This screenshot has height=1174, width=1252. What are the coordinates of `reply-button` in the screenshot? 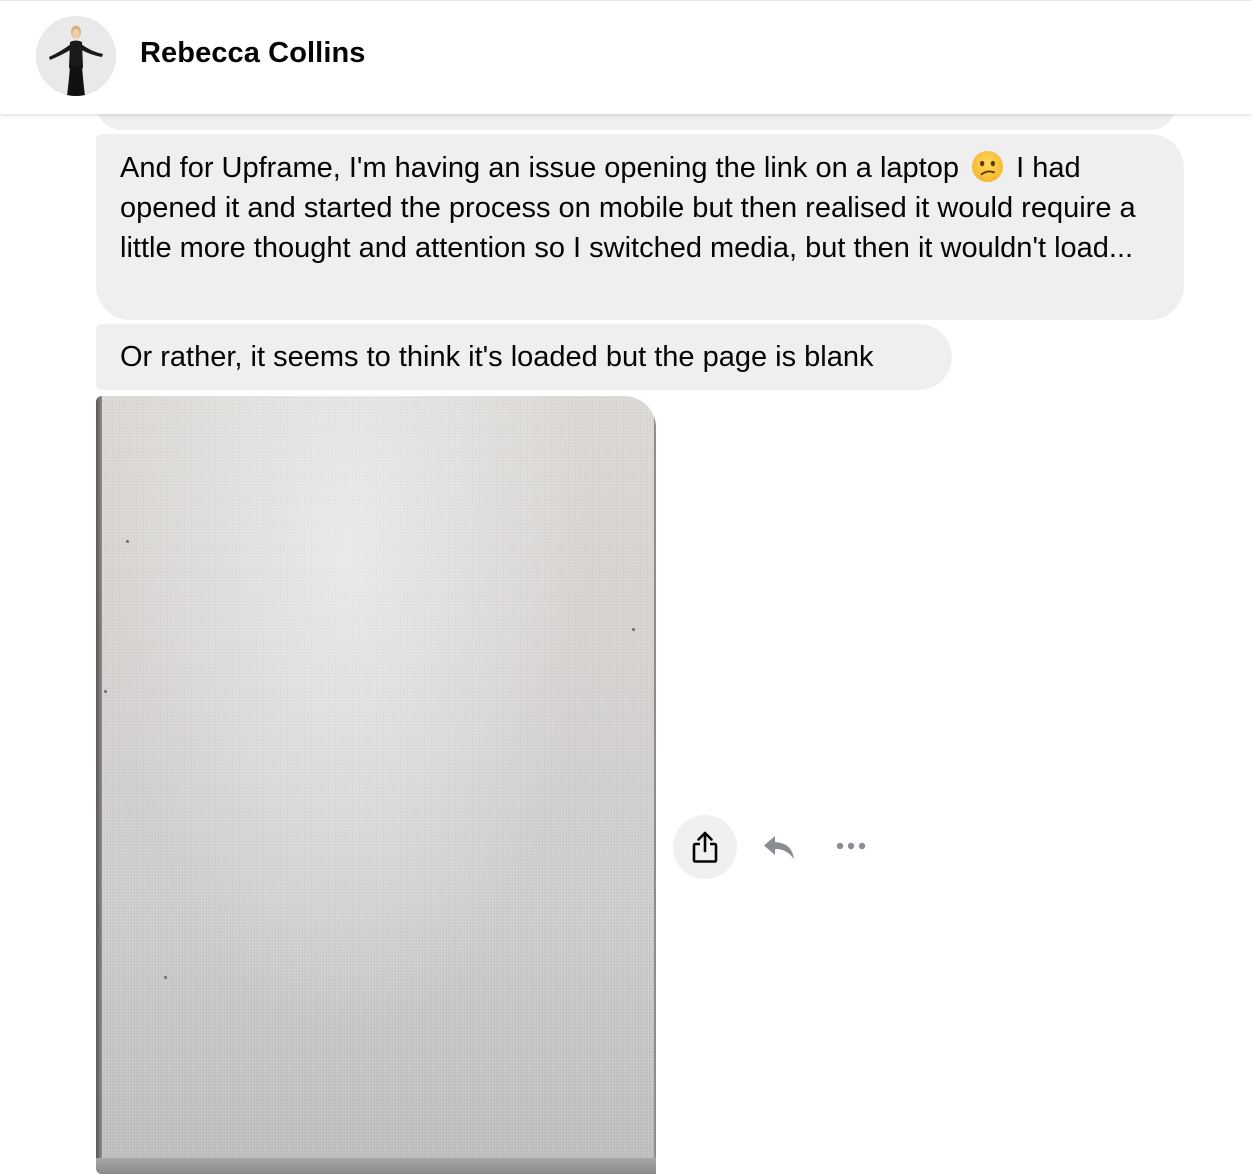 It's located at (779, 847).